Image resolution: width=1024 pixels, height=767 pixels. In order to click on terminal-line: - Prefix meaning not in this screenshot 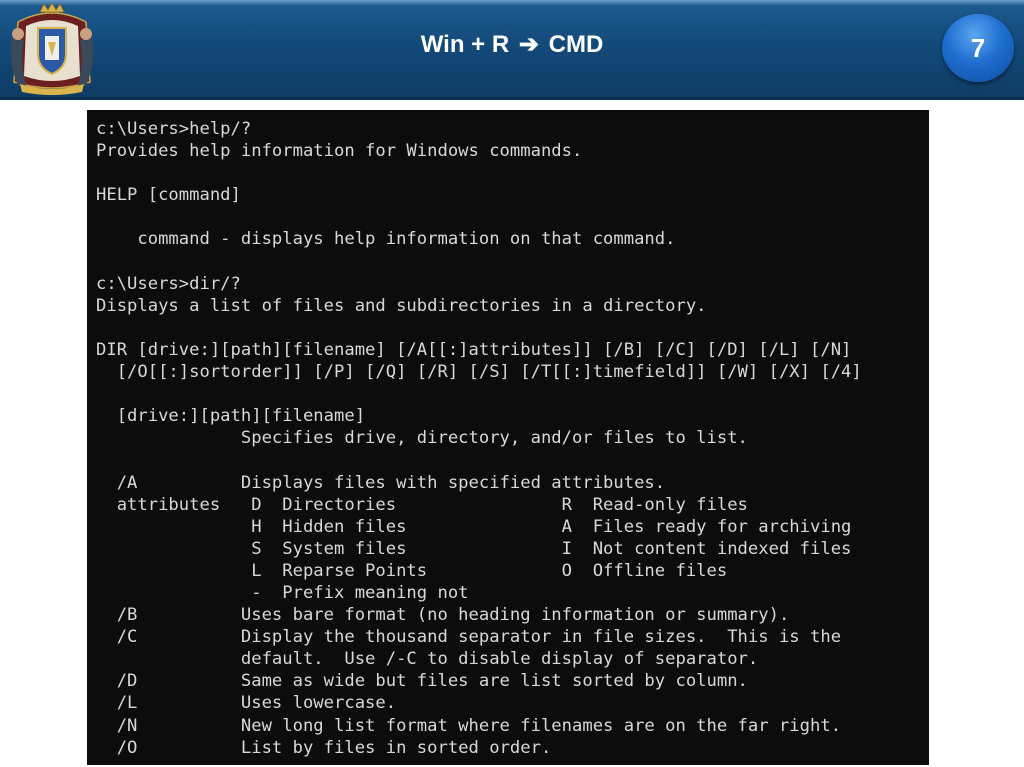, I will do `click(282, 592)`.